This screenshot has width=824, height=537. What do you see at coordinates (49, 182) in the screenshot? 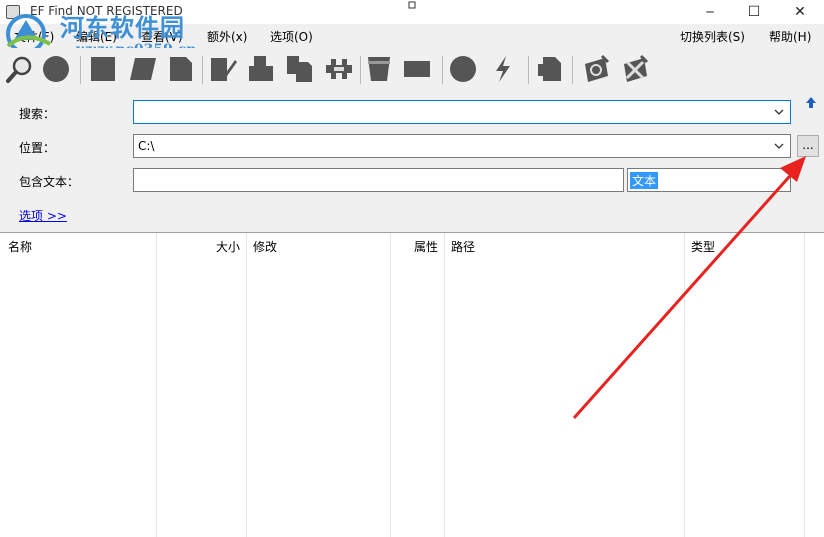
I see `contains-text-label: 包含文本：` at bounding box center [49, 182].